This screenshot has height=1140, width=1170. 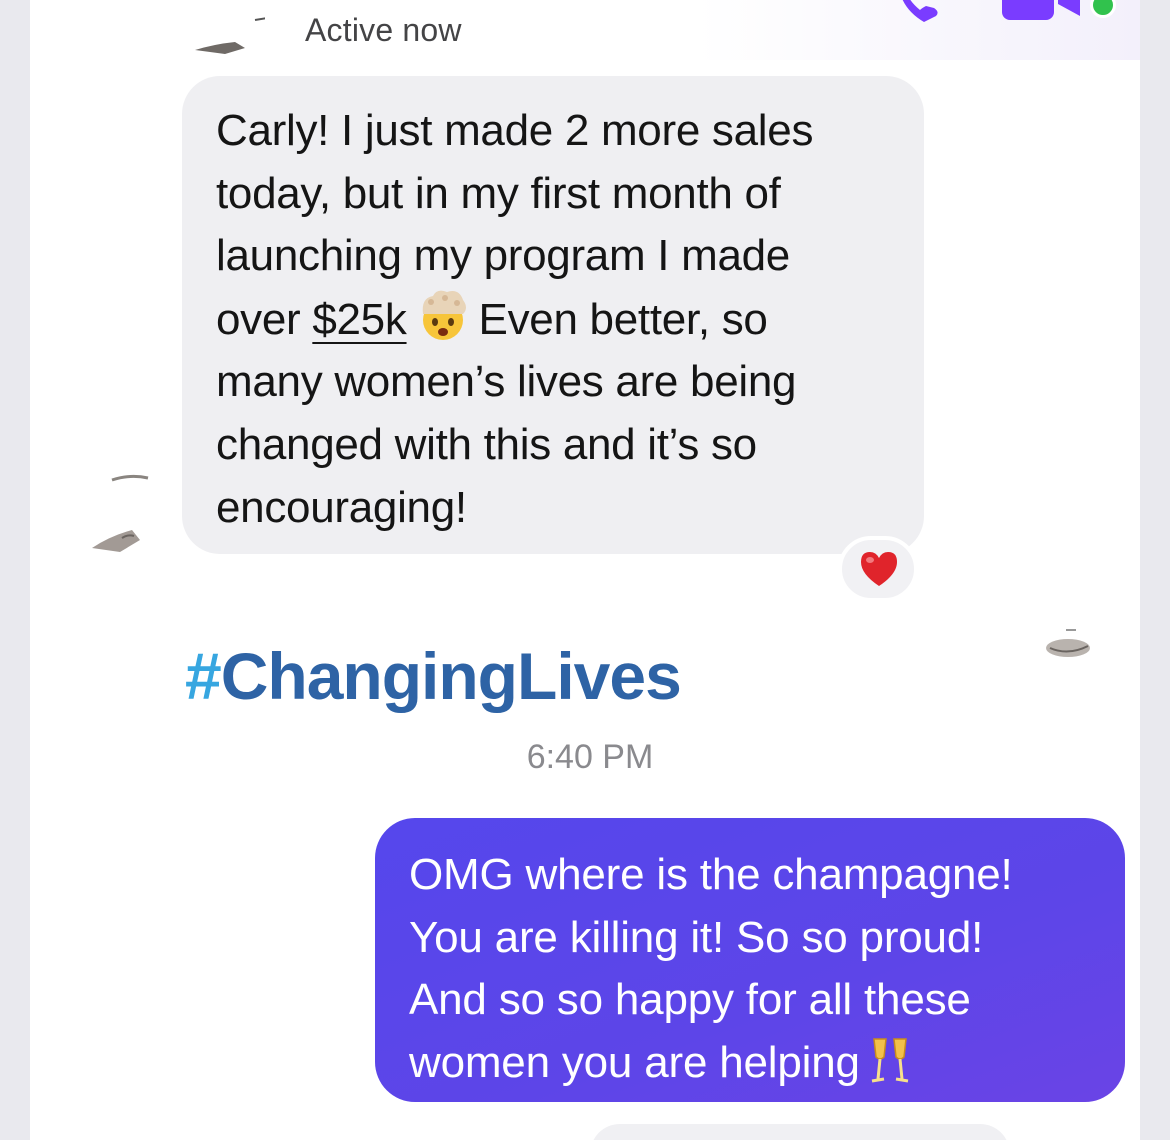 I want to click on message-line: You are killing it! So so proud!, so click(x=696, y=937).